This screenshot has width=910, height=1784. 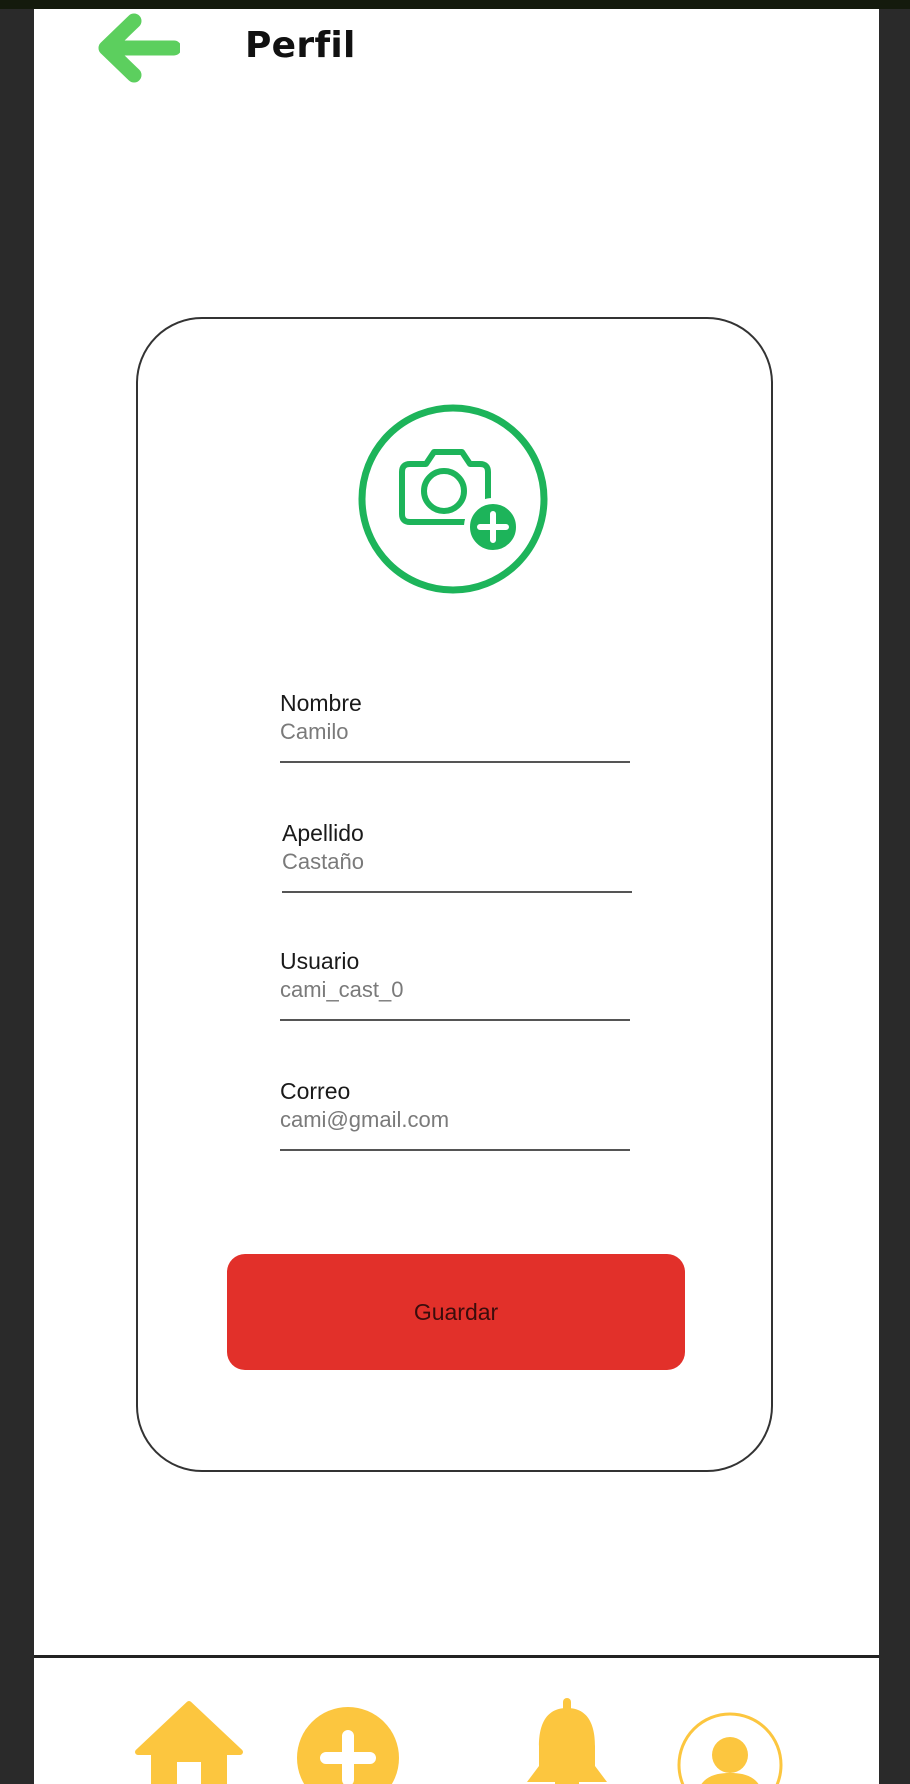 What do you see at coordinates (315, 1091) in the screenshot?
I see `correo-label: Correo` at bounding box center [315, 1091].